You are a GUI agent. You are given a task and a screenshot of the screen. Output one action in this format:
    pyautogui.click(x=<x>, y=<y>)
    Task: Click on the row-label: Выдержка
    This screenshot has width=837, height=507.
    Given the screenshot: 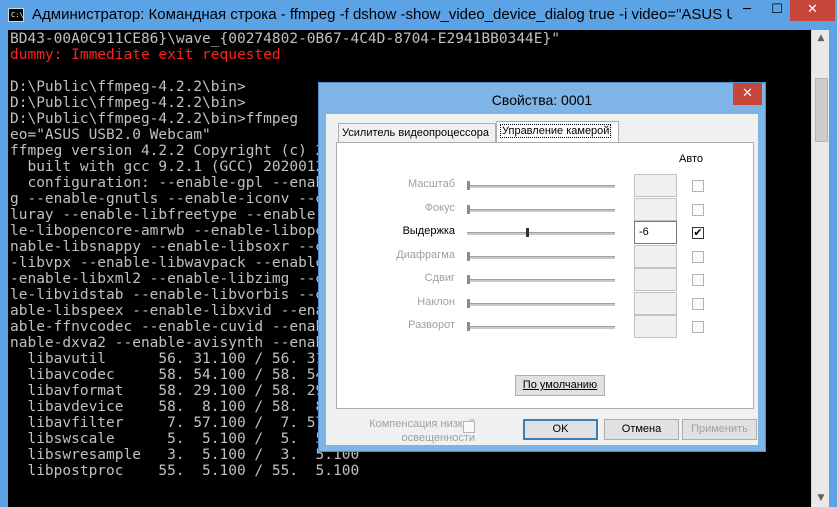 What is the action you would take?
    pyautogui.click(x=428, y=231)
    